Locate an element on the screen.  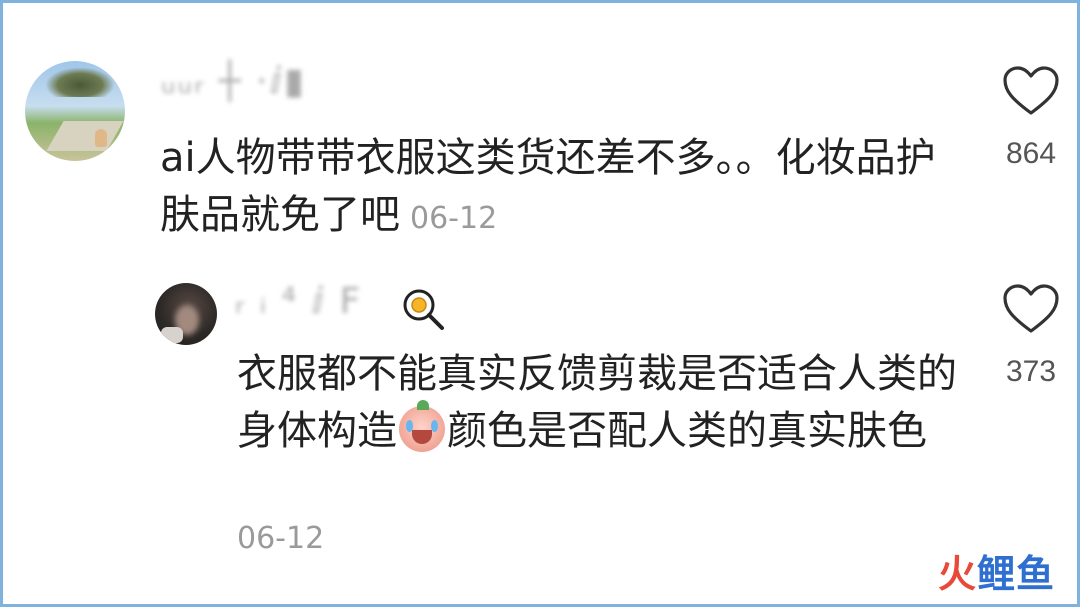
comment-text: ai人物带带衣服这类货还差不多。。化妆品护肤品就免了吧 06-12 is located at coordinates (560, 188).